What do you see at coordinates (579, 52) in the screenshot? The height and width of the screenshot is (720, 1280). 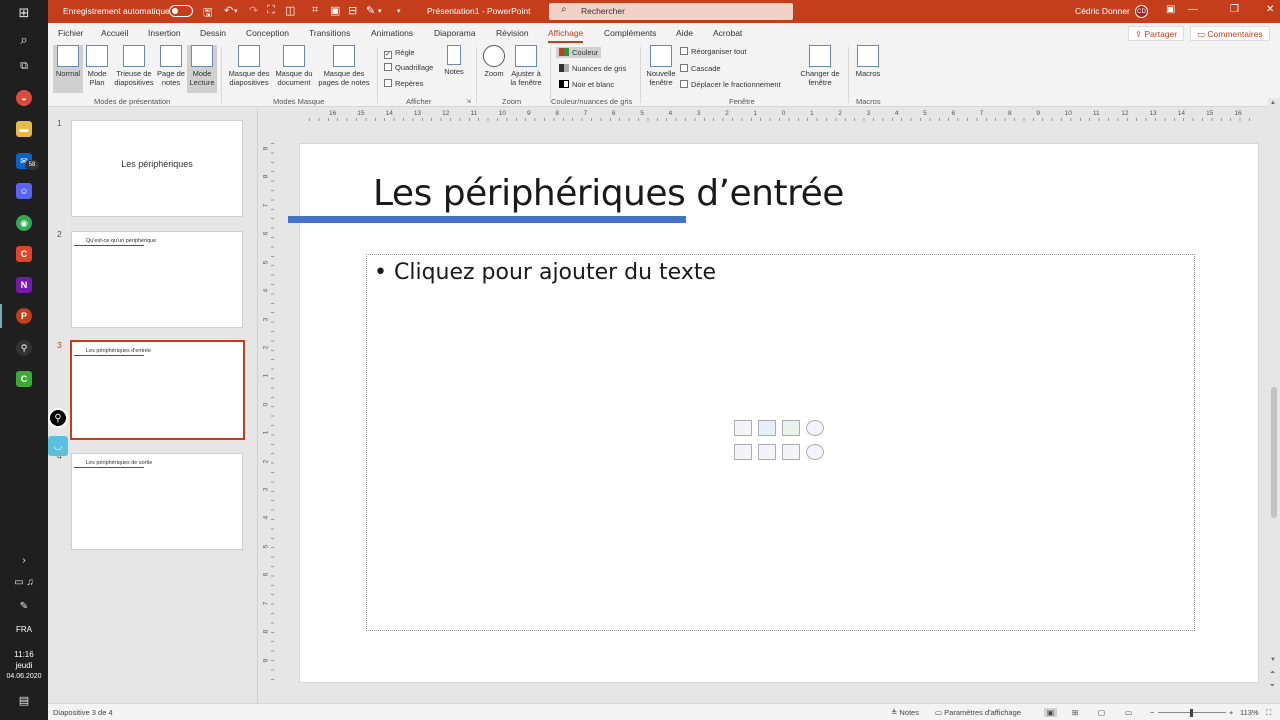 I see `color-option: Couleur` at bounding box center [579, 52].